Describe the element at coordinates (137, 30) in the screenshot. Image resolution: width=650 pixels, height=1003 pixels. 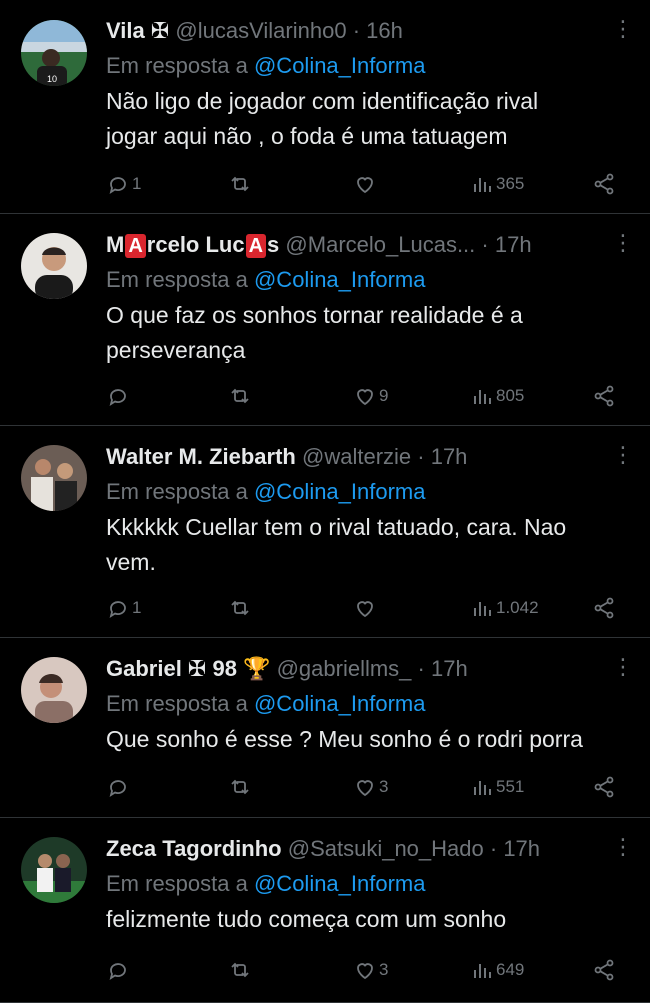
I see `display-name: Vila ✠` at that location.